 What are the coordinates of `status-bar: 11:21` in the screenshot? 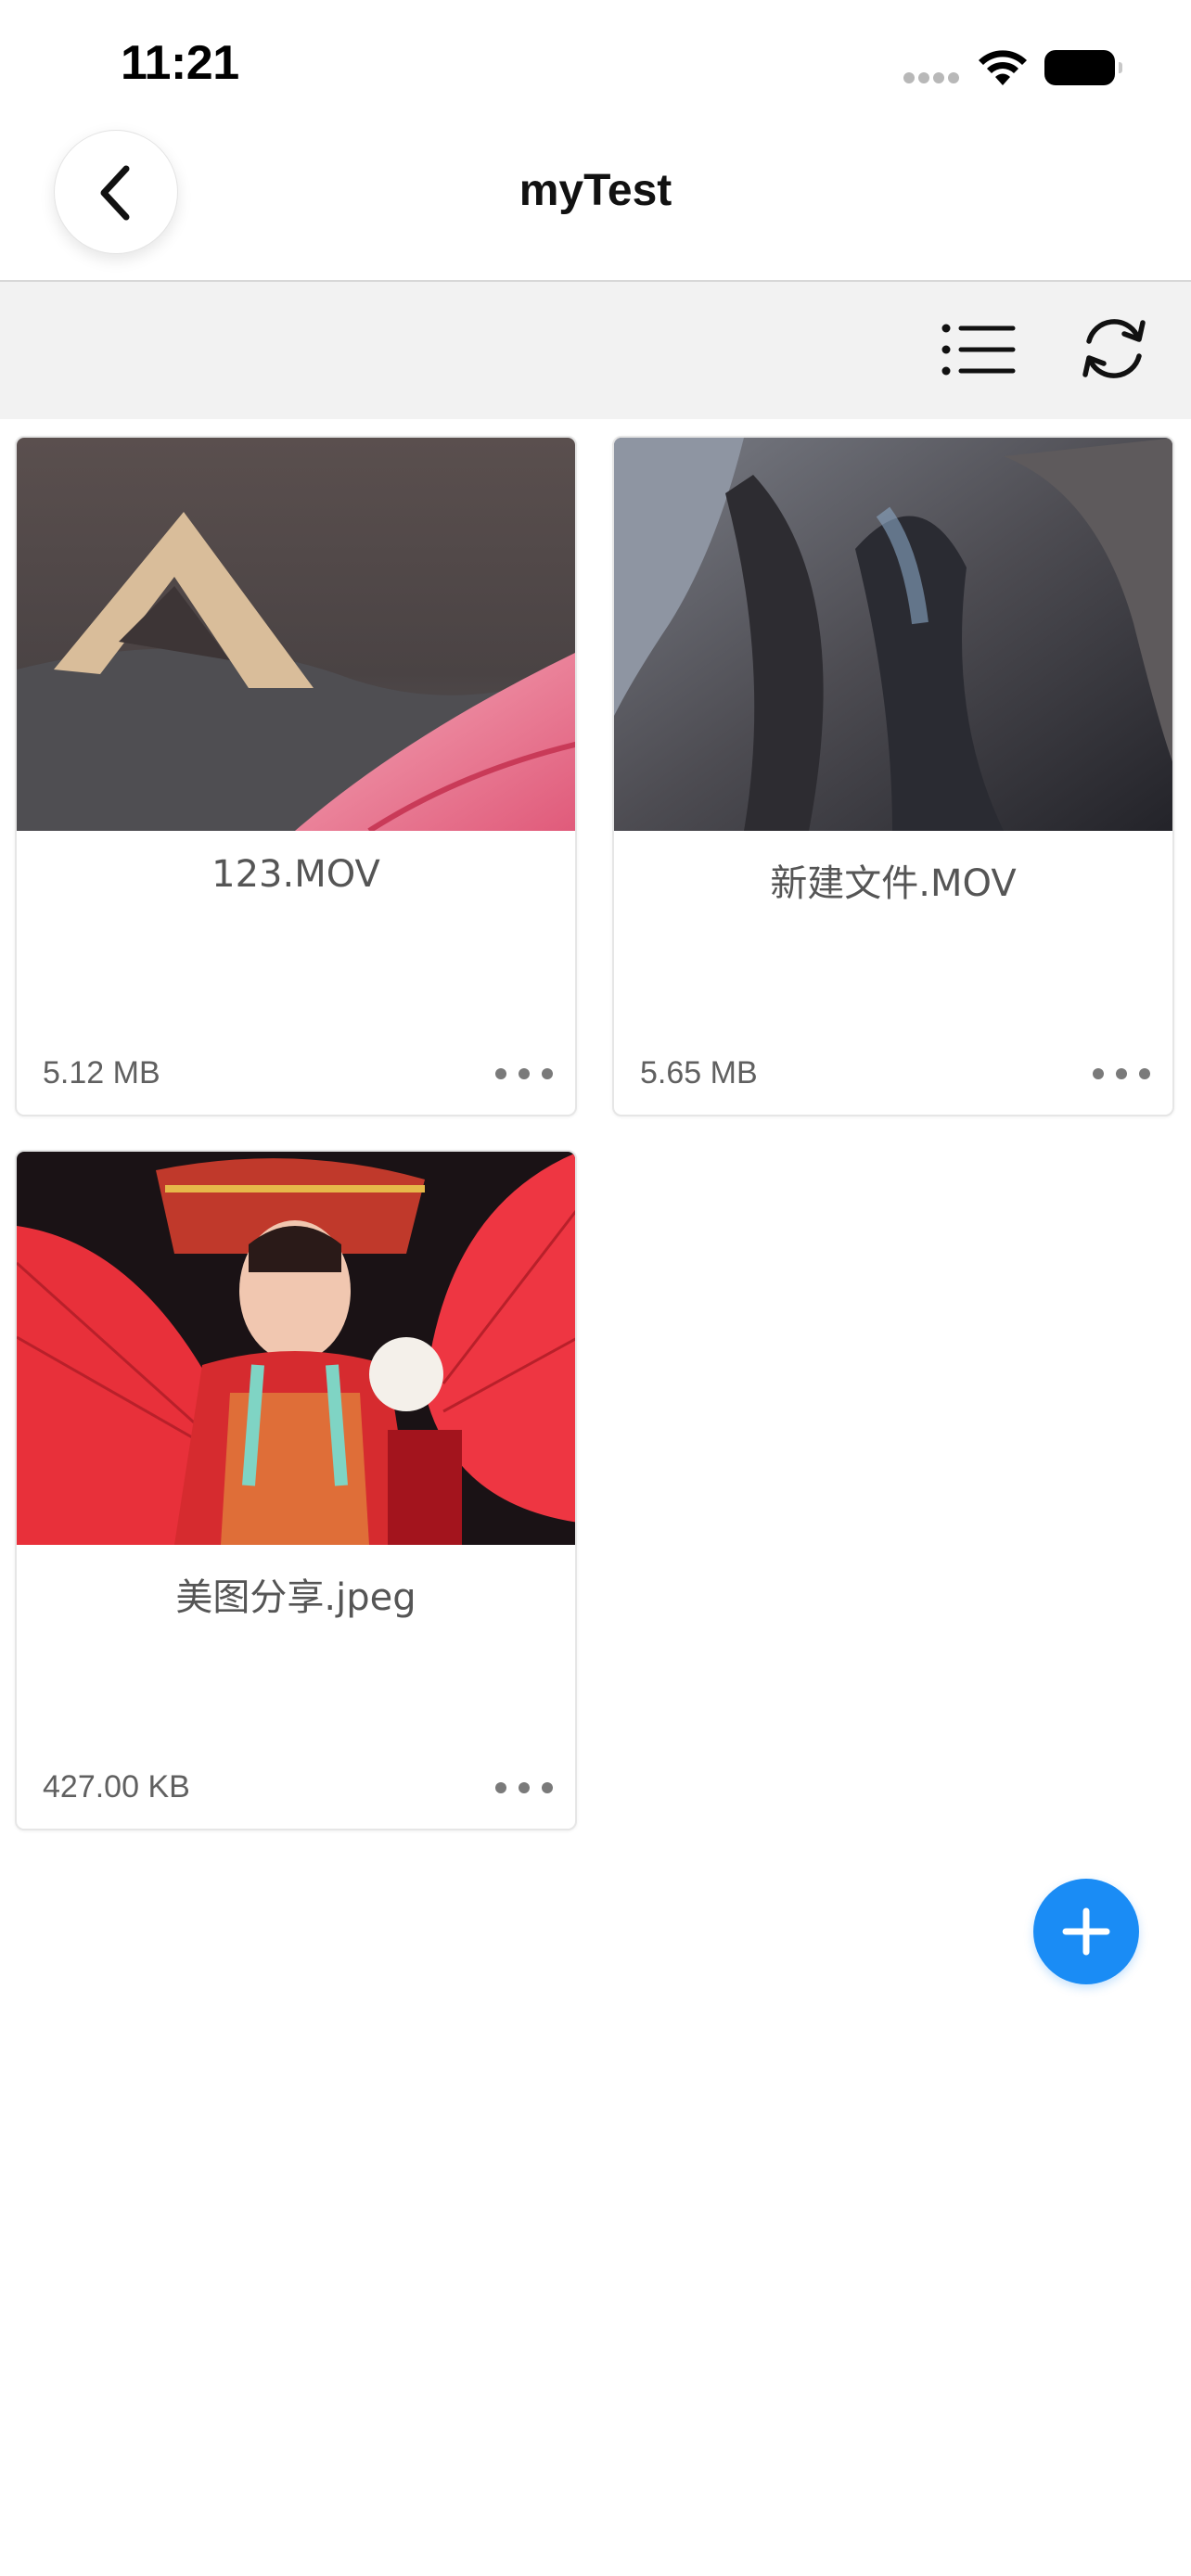 It's located at (595, 61).